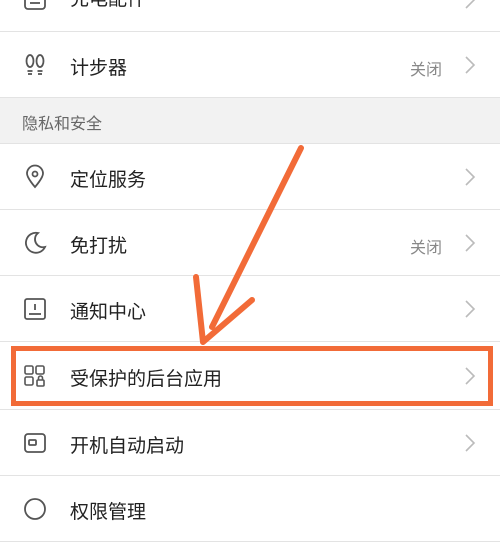 The width and height of the screenshot is (500, 542). Describe the element at coordinates (146, 379) in the screenshot. I see `row-label: 受保护的后台应用` at that location.